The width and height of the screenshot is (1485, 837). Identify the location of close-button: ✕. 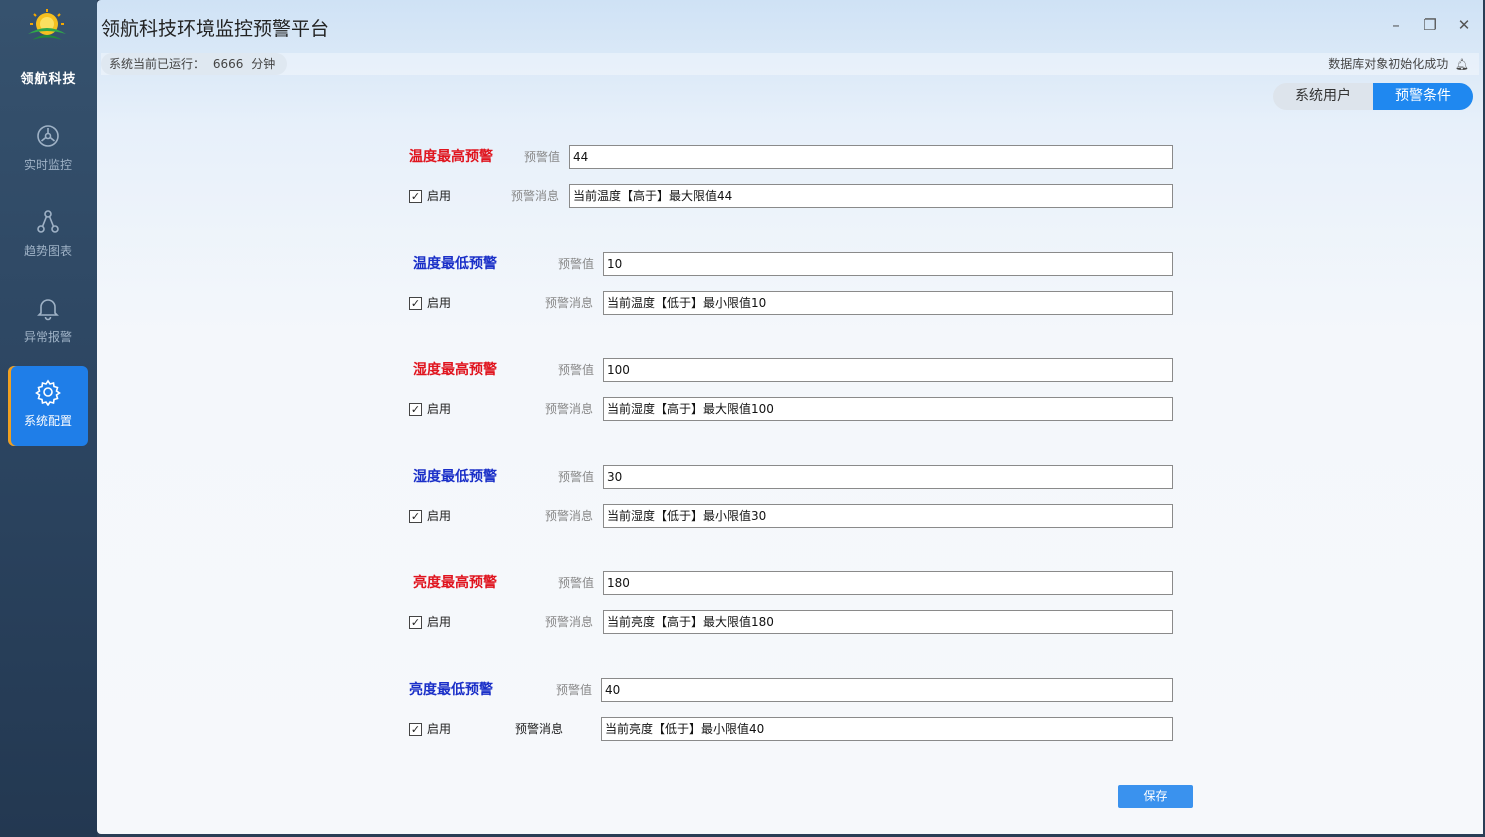
(1464, 25).